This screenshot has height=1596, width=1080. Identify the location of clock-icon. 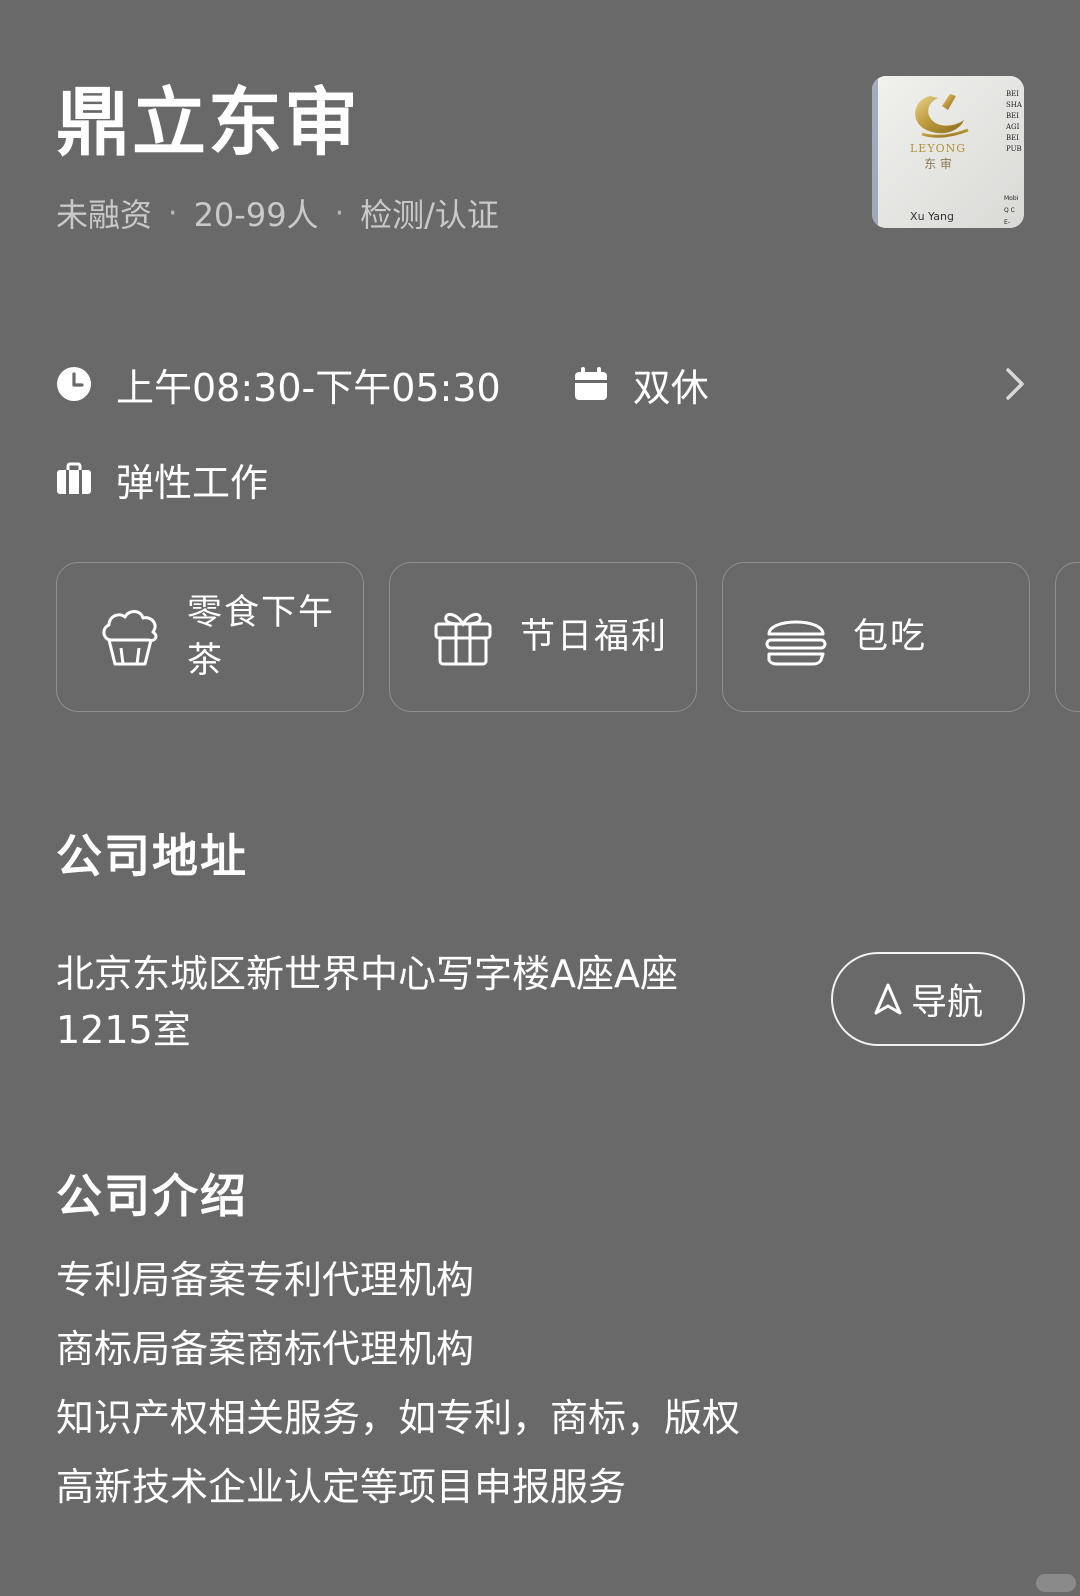
(74, 384).